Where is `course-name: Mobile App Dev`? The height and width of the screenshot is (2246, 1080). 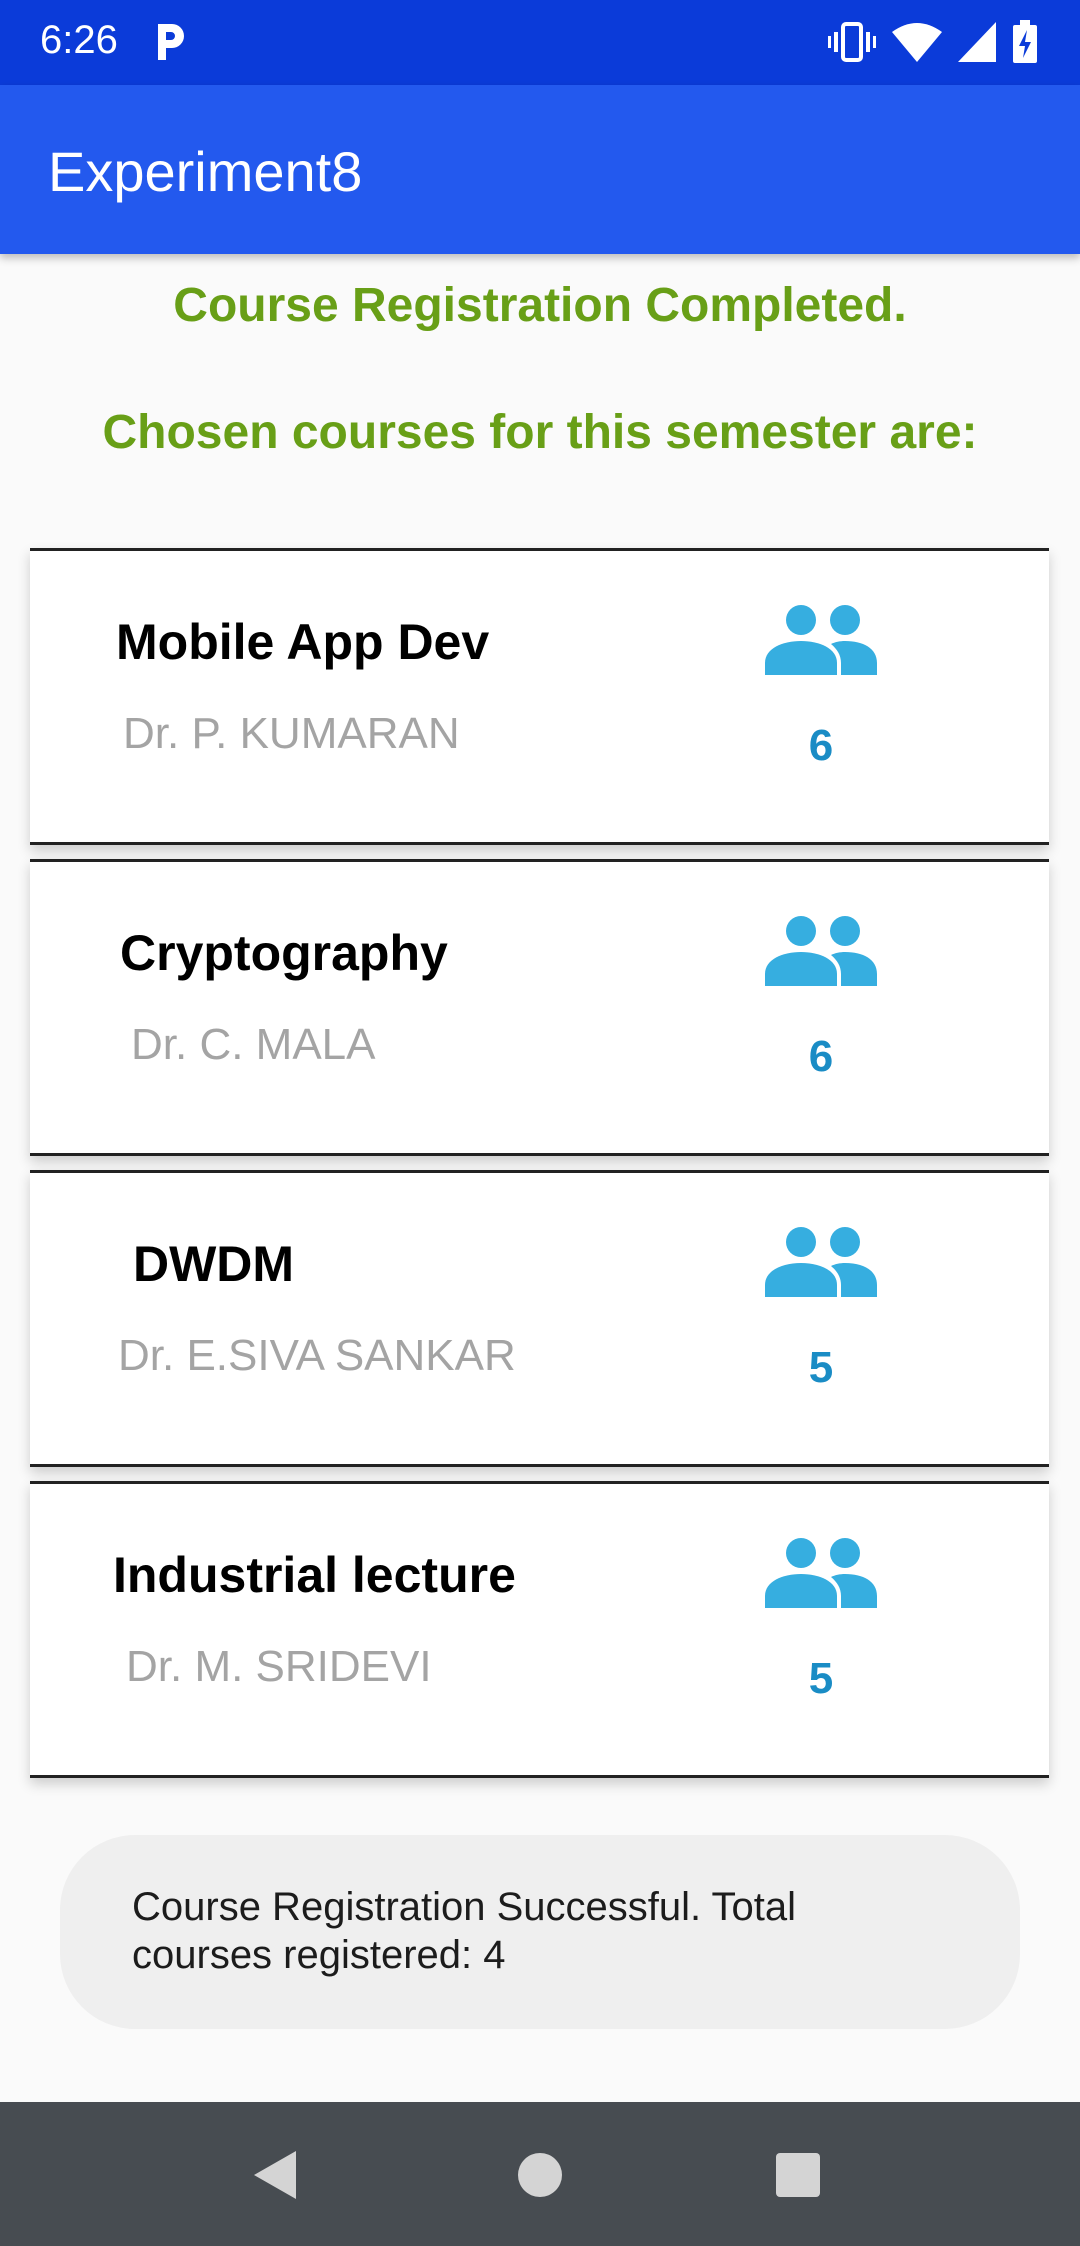 course-name: Mobile App Dev is located at coordinates (303, 642).